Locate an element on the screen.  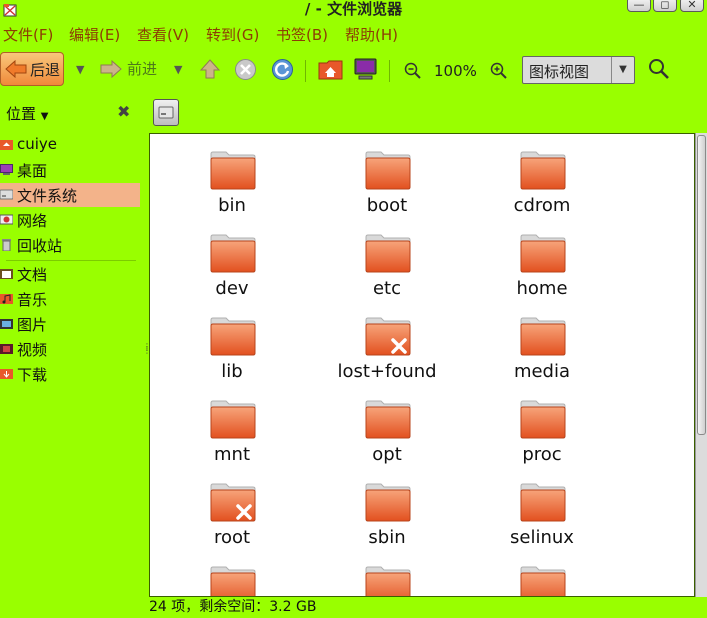
search-icon is located at coordinates (659, 69).